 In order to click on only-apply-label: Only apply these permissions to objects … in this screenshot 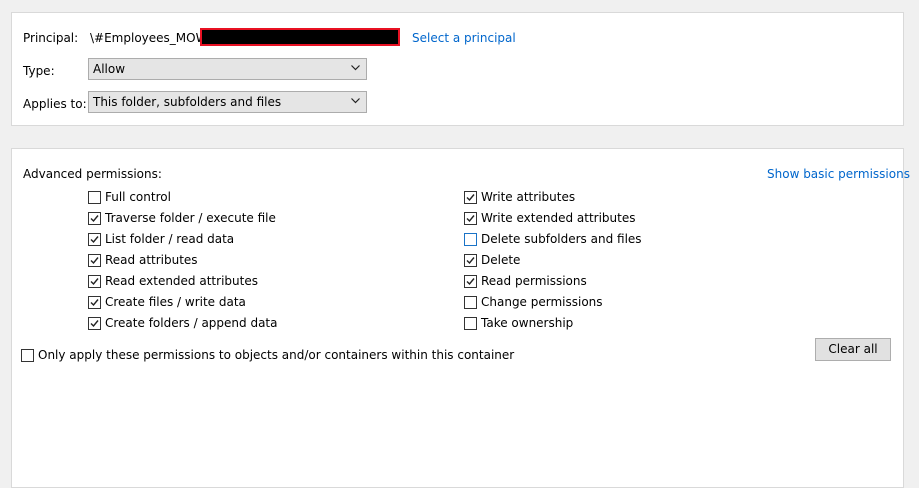, I will do `click(276, 355)`.